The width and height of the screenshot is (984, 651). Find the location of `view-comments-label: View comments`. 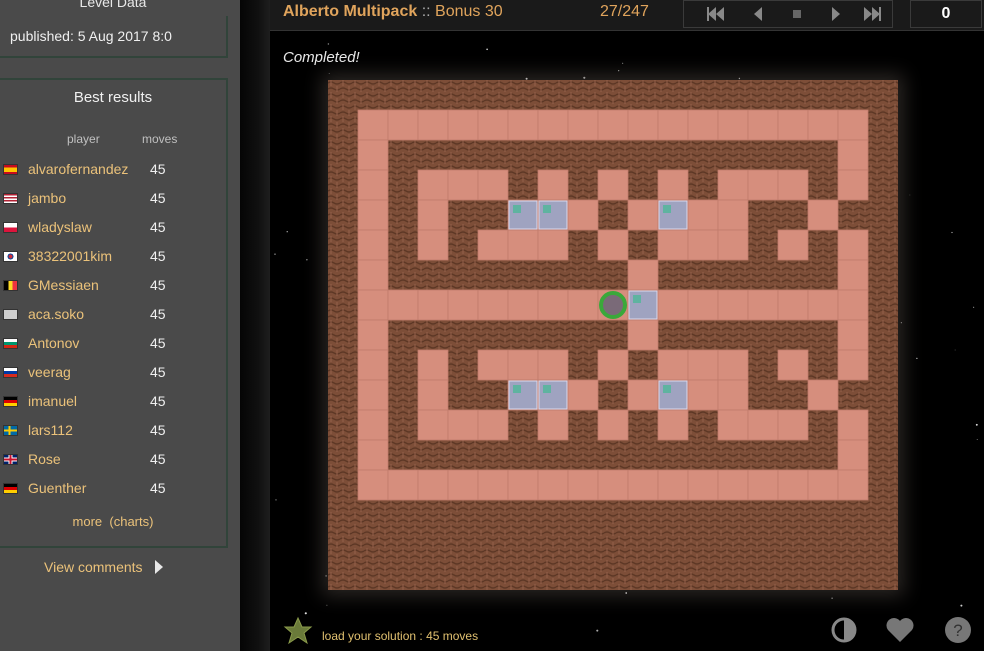

view-comments-label: View comments is located at coordinates (93, 567).